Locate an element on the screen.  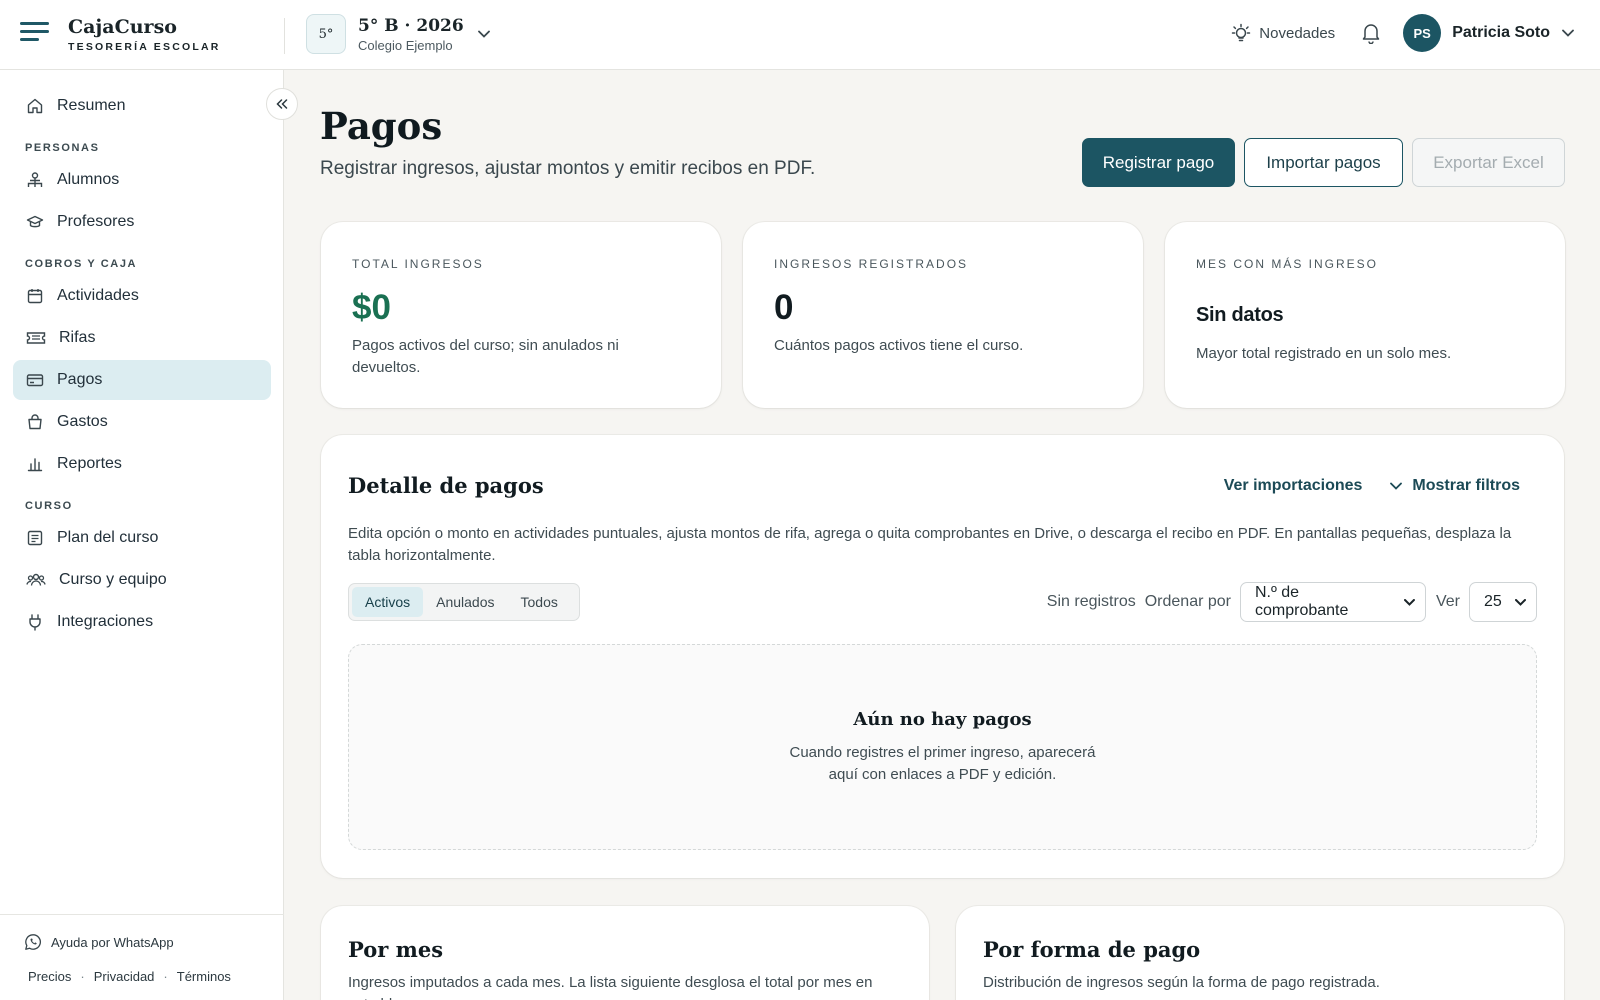
record-count: Sin registros is located at coordinates (1091, 601).